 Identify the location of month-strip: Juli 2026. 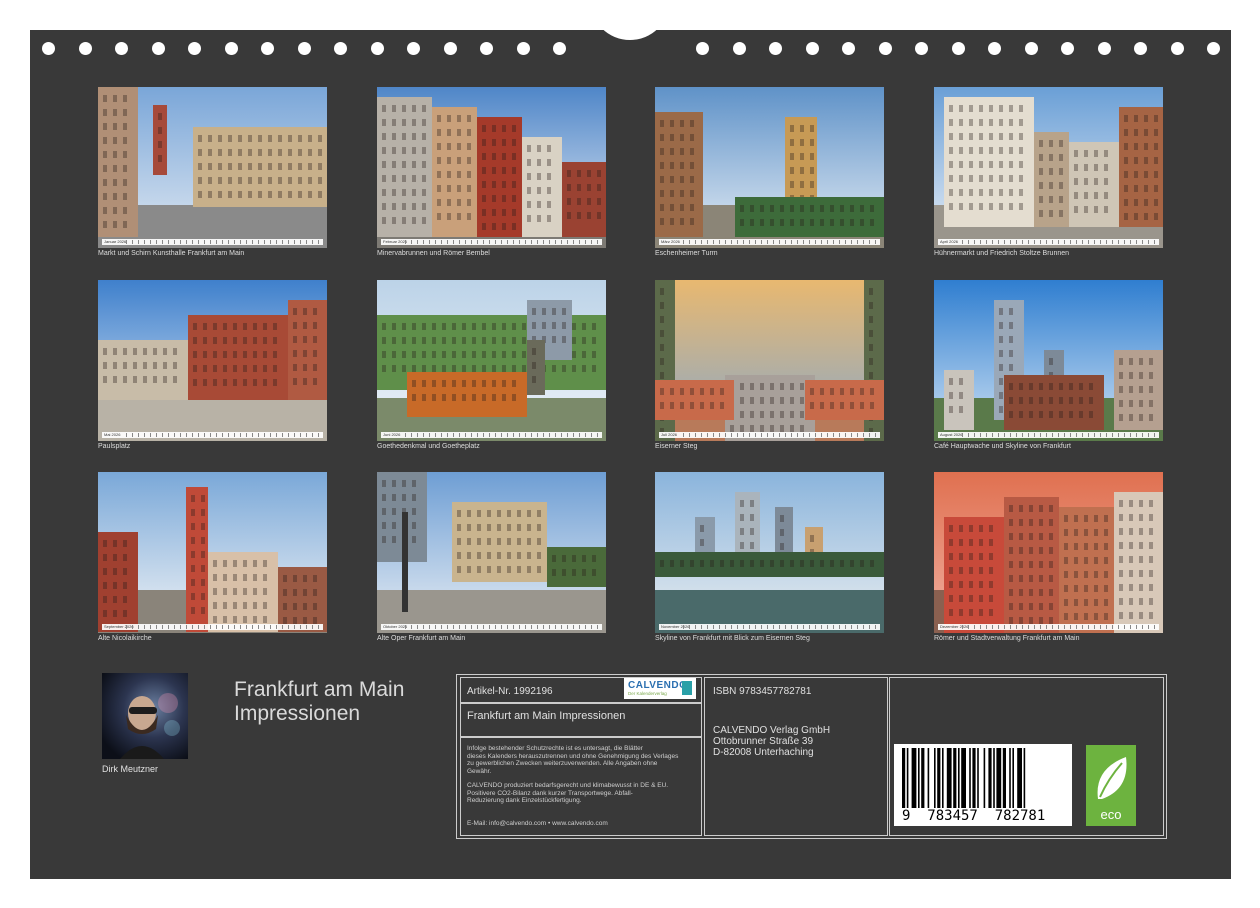
(769, 435).